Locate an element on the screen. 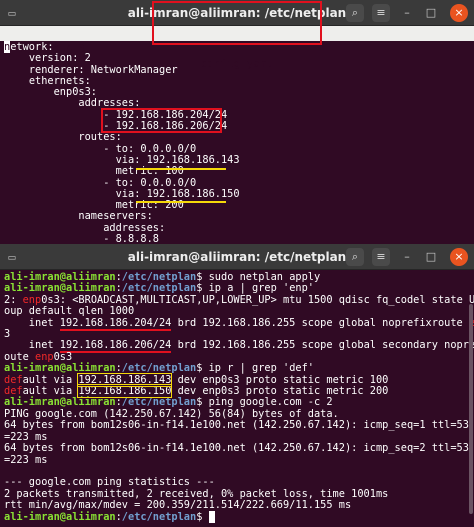 This screenshot has width=474, height=527. highlight-underline-via1 is located at coordinates (181, 169).